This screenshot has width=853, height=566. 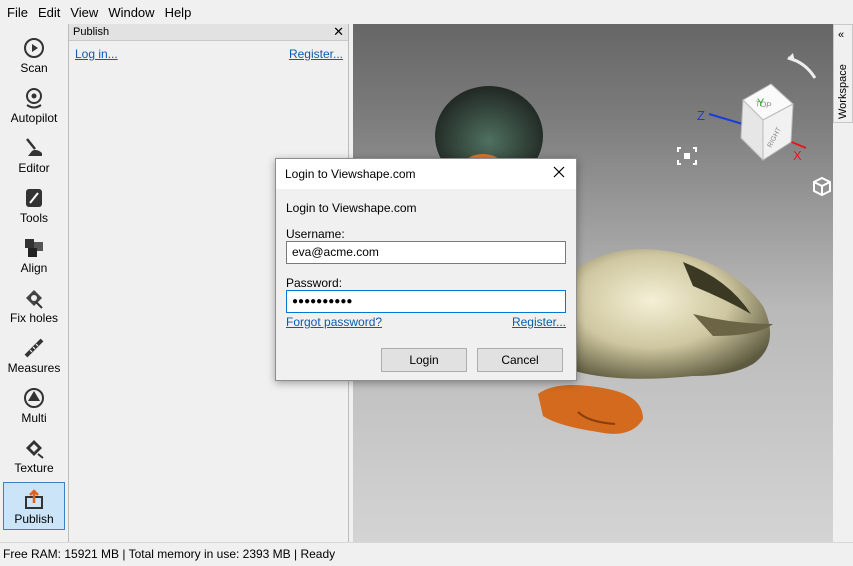 I want to click on tool-editor-label: Editor, so click(x=34, y=168).